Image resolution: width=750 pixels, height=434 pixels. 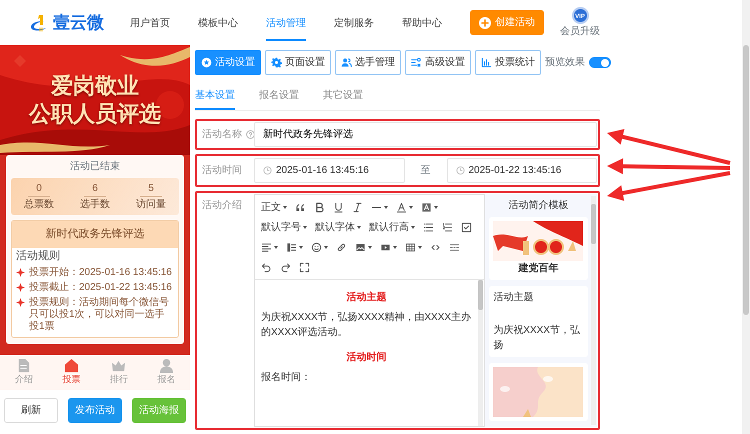 I want to click on date-value: 2025-01-16 13:45:16, so click(x=322, y=171).